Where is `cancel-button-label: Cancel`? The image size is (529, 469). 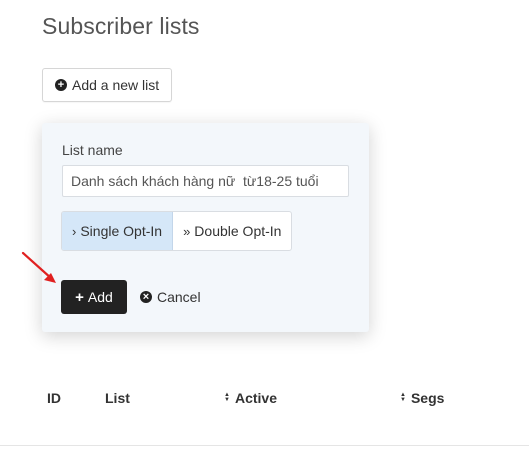
cancel-button-label: Cancel is located at coordinates (179, 297).